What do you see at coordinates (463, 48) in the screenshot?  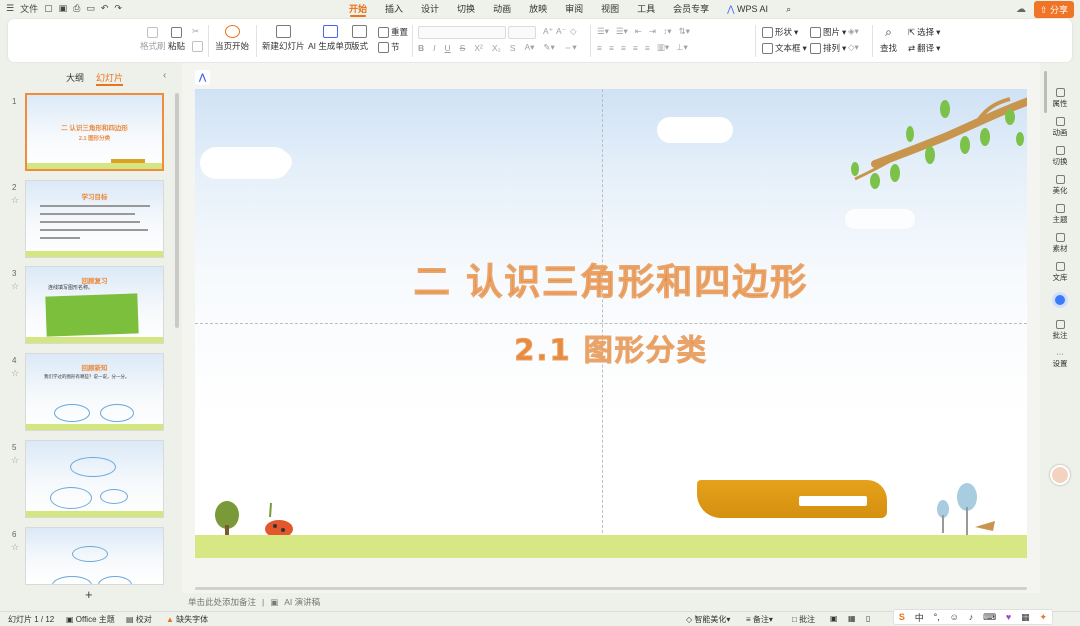 I see `strikethrough-icon: S` at bounding box center [463, 48].